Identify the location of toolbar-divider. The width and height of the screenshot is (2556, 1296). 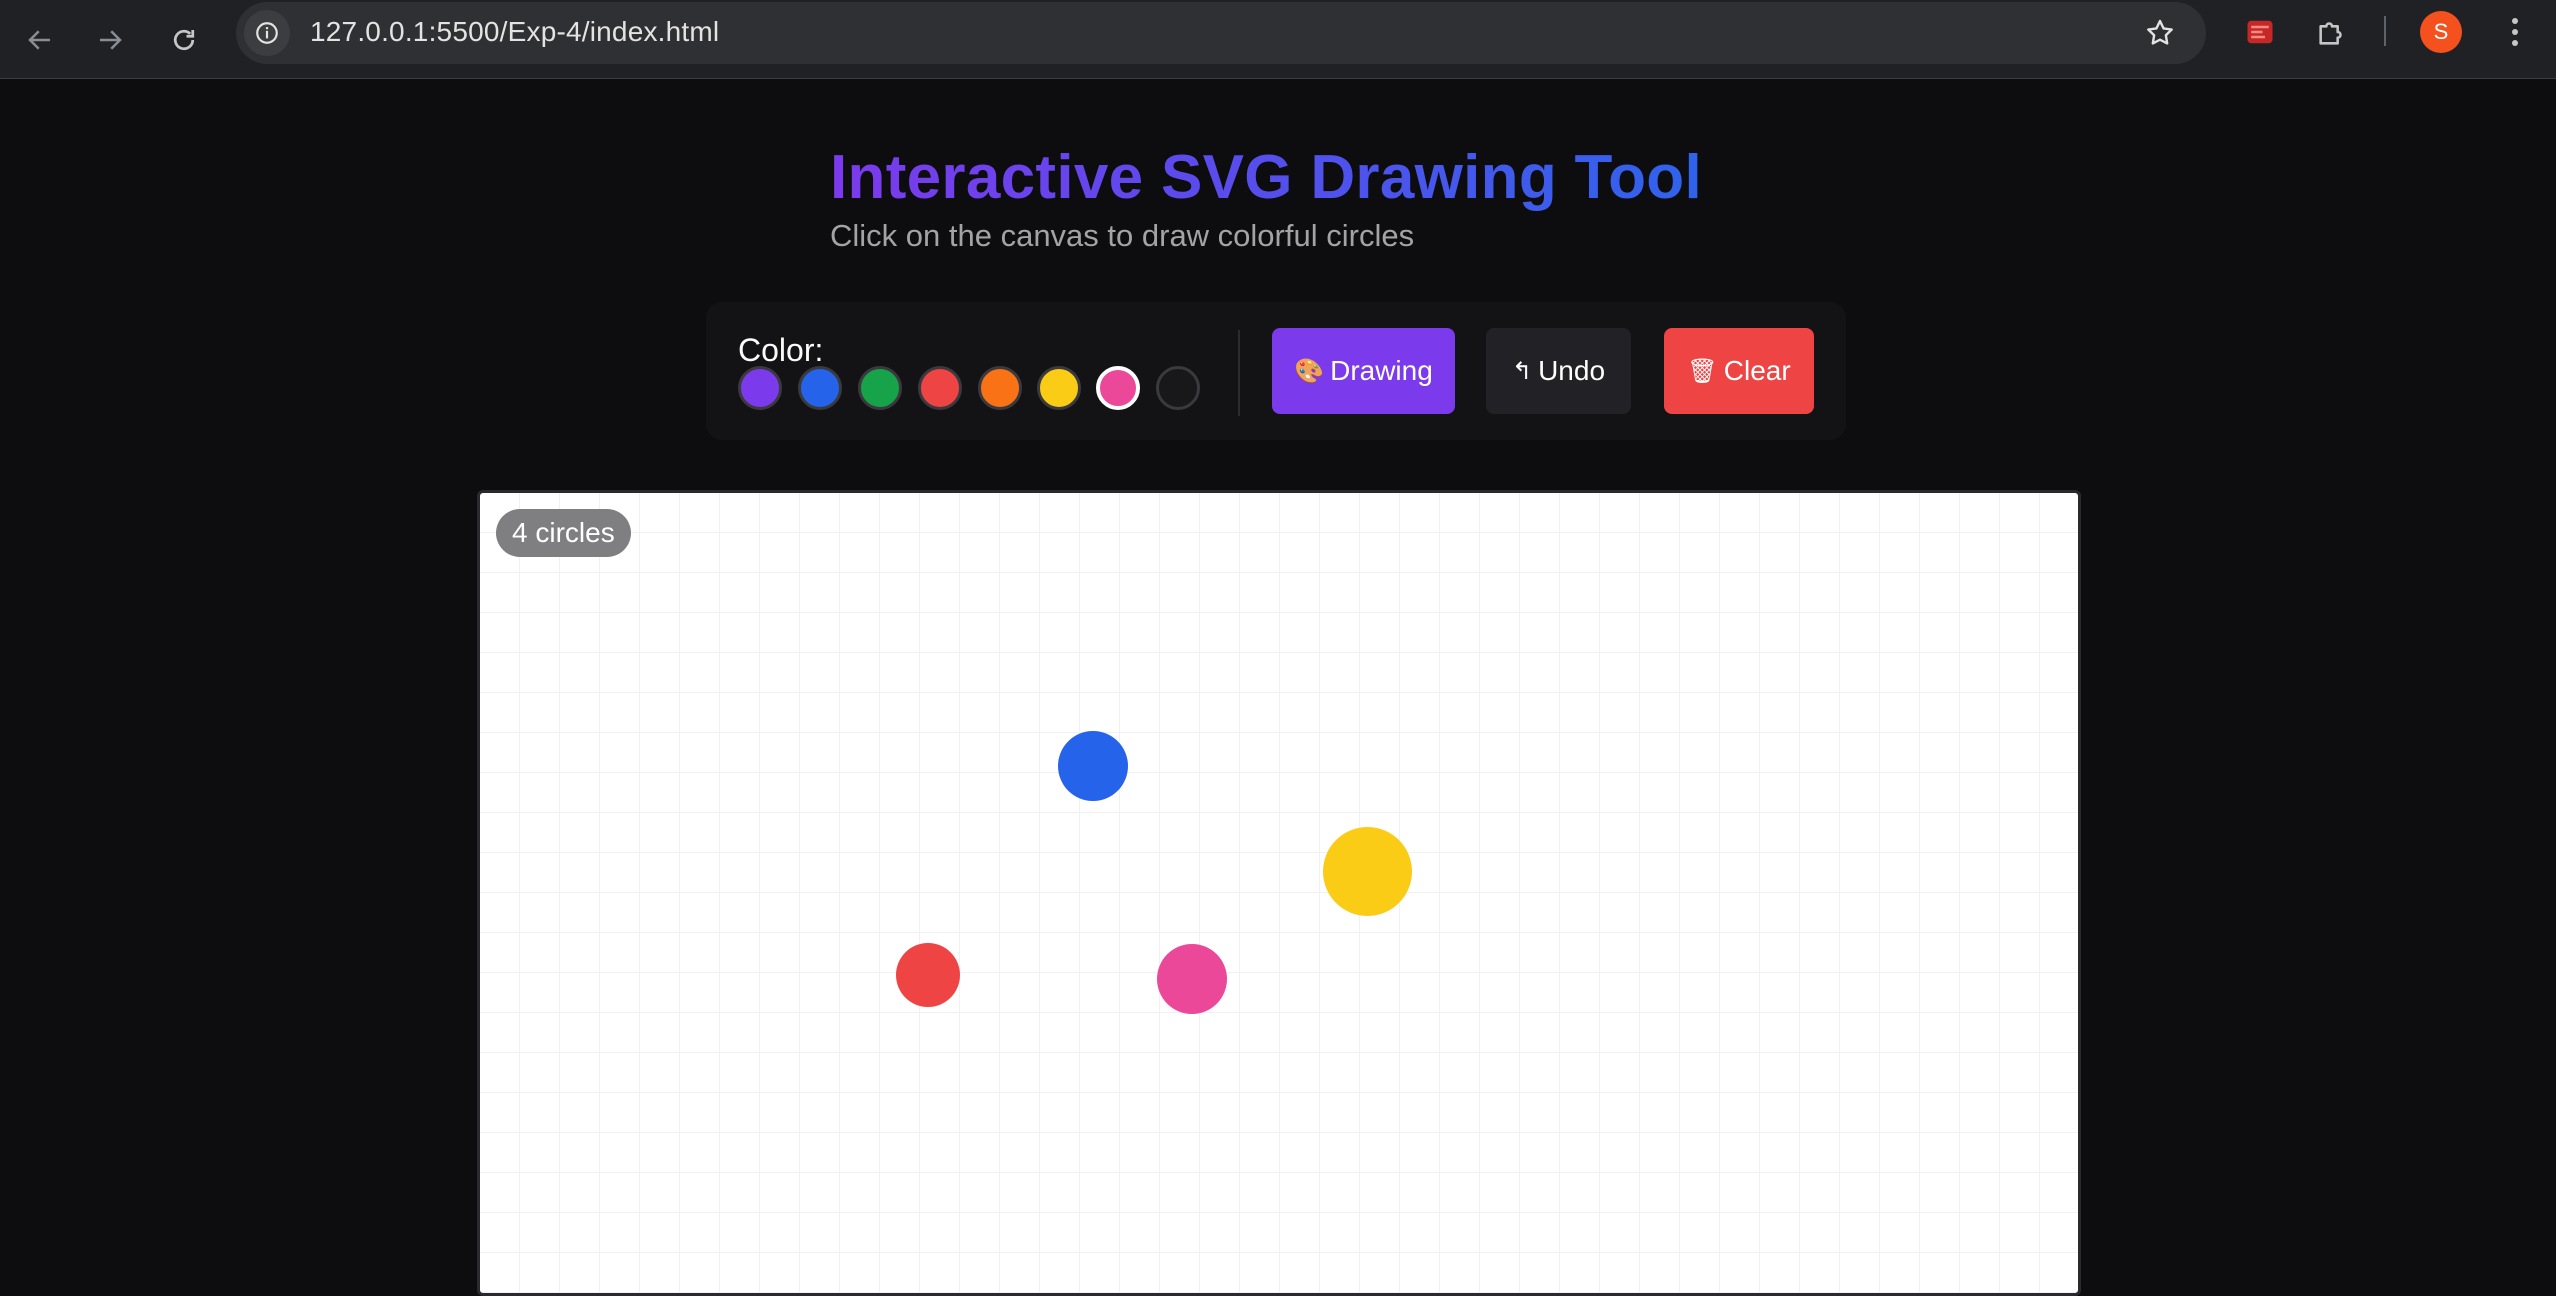
(1239, 373).